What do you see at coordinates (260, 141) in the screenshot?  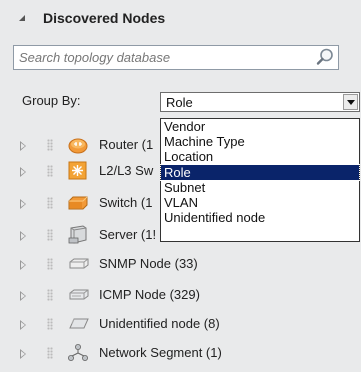 I see `dropdown-option-machine-type: Machine Type` at bounding box center [260, 141].